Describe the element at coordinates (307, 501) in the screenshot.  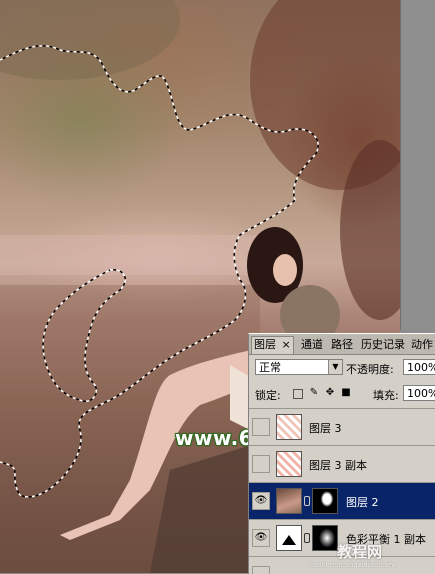
I see `link-chain-icon` at that location.